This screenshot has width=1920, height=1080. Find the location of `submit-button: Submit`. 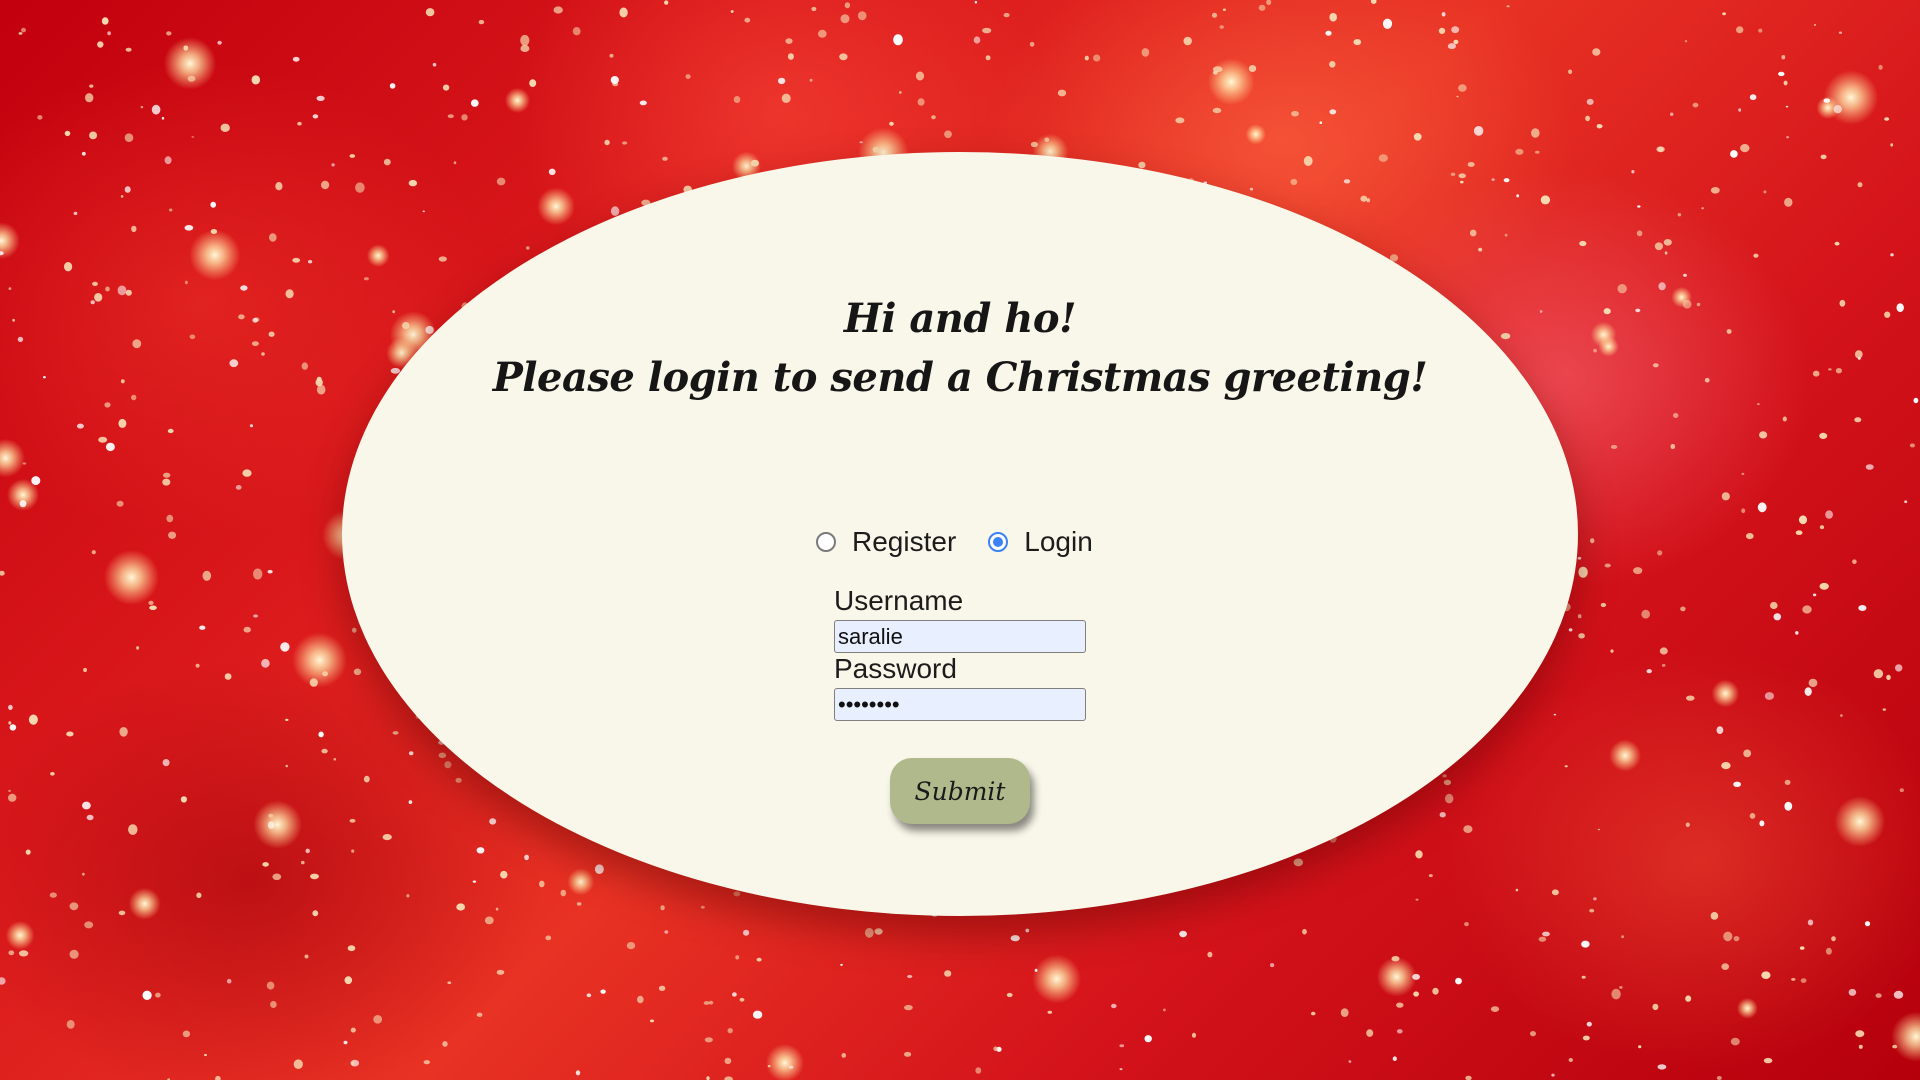

submit-button: Submit is located at coordinates (960, 791).